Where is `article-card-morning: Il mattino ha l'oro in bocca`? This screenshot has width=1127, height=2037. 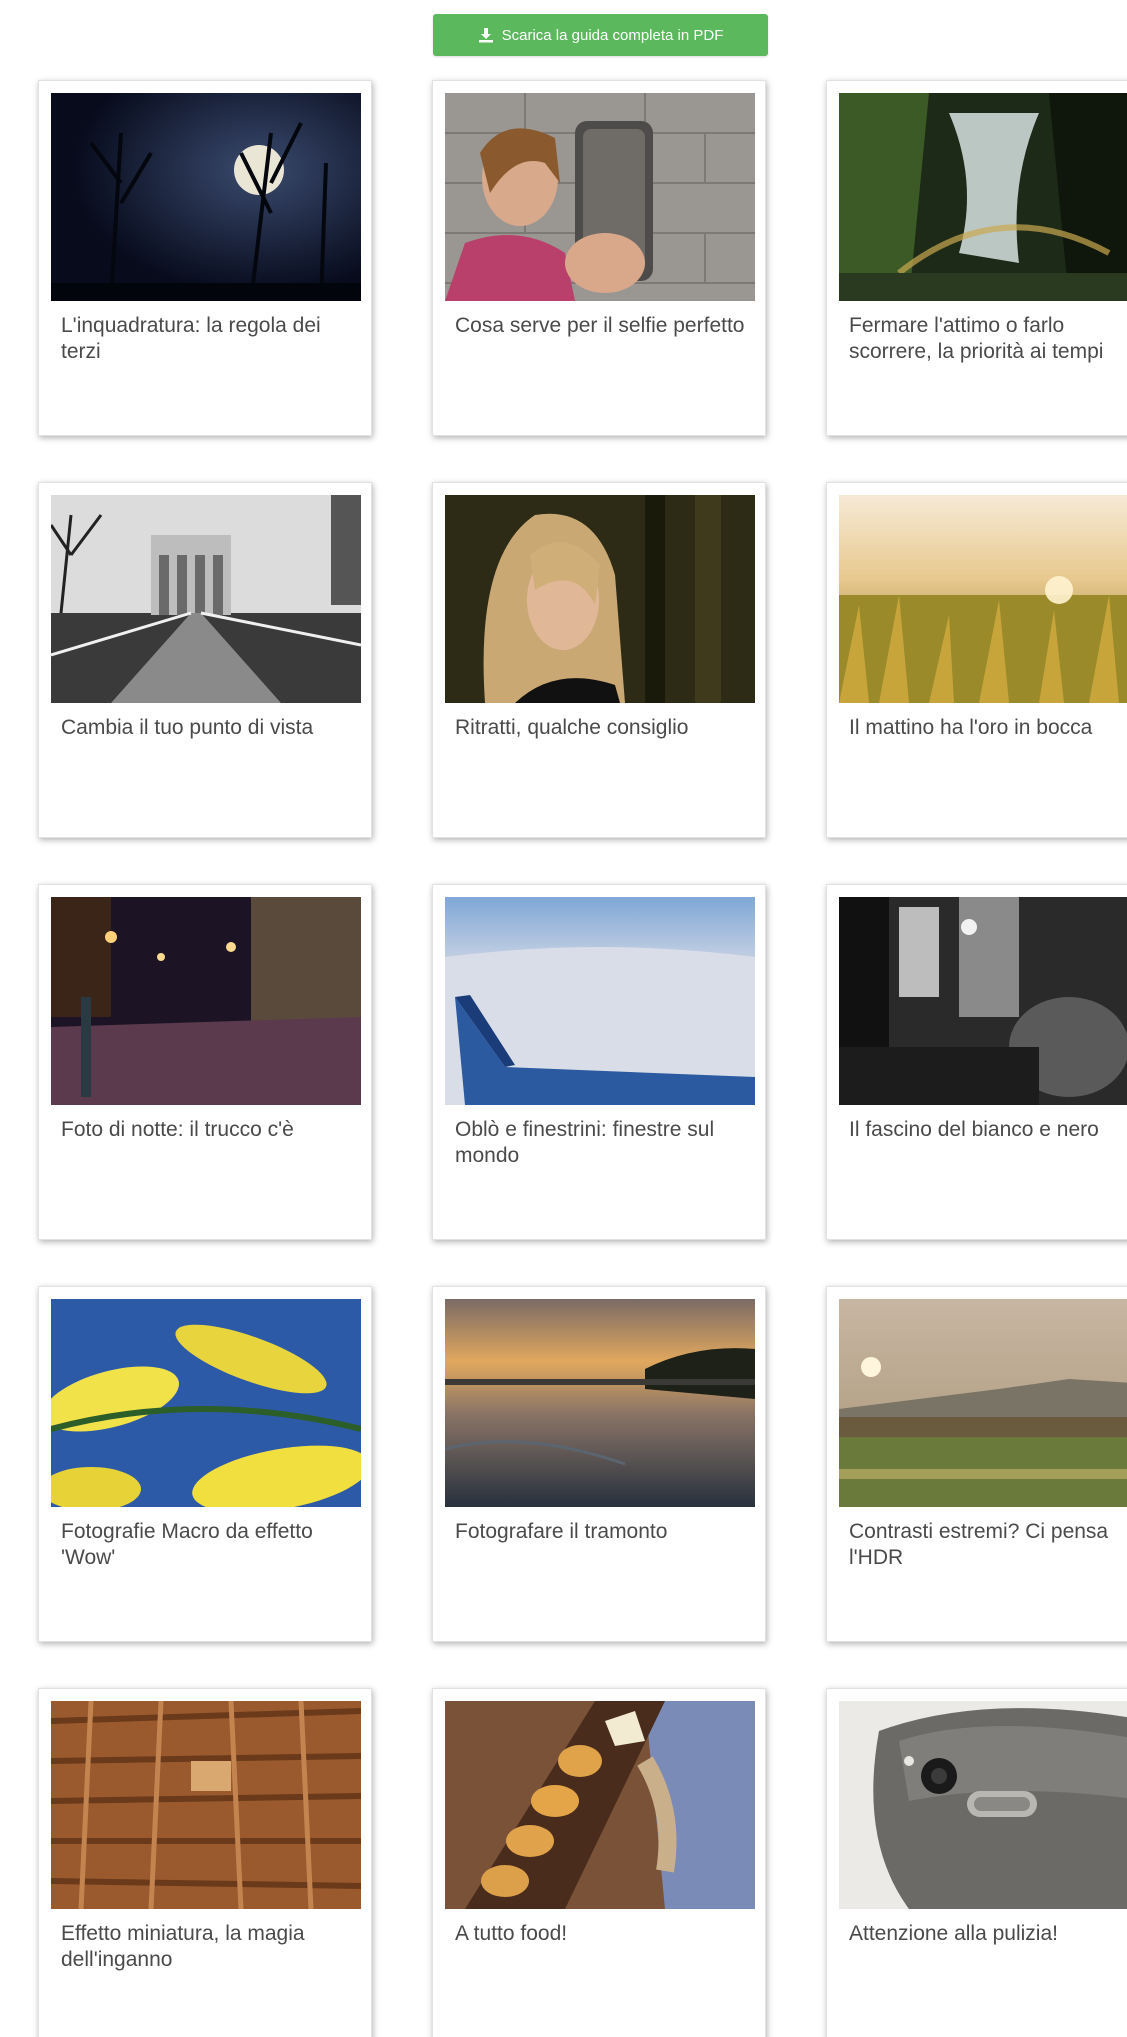 article-card-morning: Il mattino ha l'oro in bocca is located at coordinates (976, 660).